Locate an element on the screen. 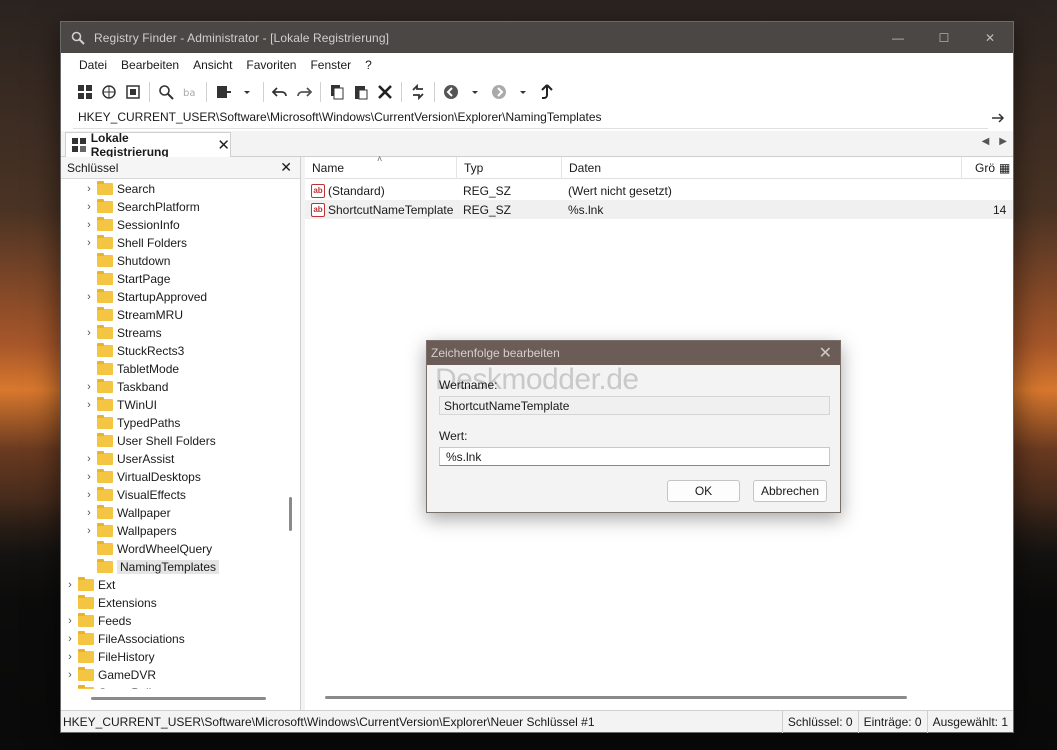 This screenshot has width=1057, height=750. tree-node: › Wallpaper is located at coordinates (127, 513).